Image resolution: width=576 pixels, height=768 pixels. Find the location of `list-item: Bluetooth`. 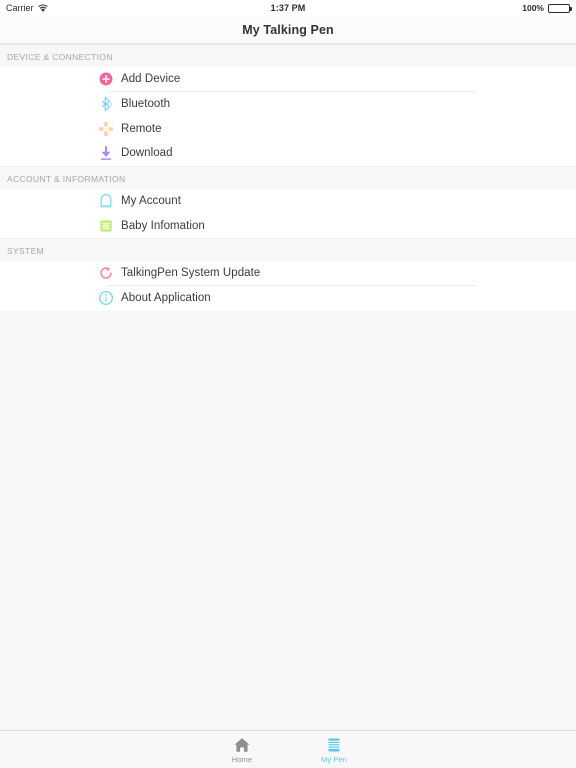

list-item: Bluetooth is located at coordinates (288, 104).